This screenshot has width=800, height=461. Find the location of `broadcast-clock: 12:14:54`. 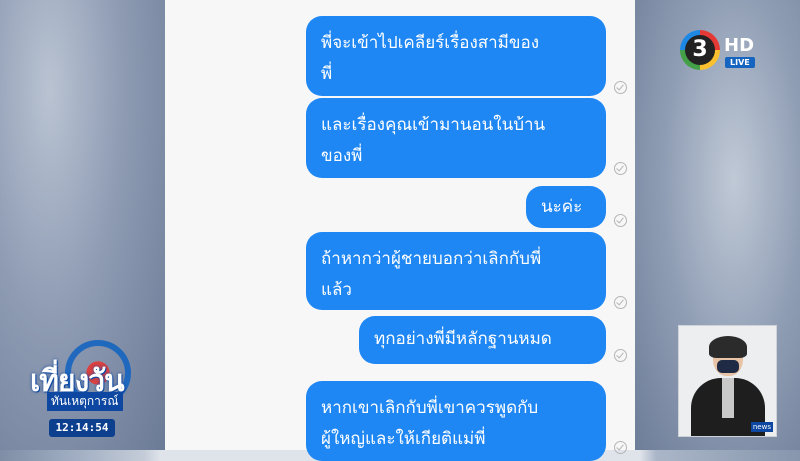

broadcast-clock: 12:14:54 is located at coordinates (82, 428).